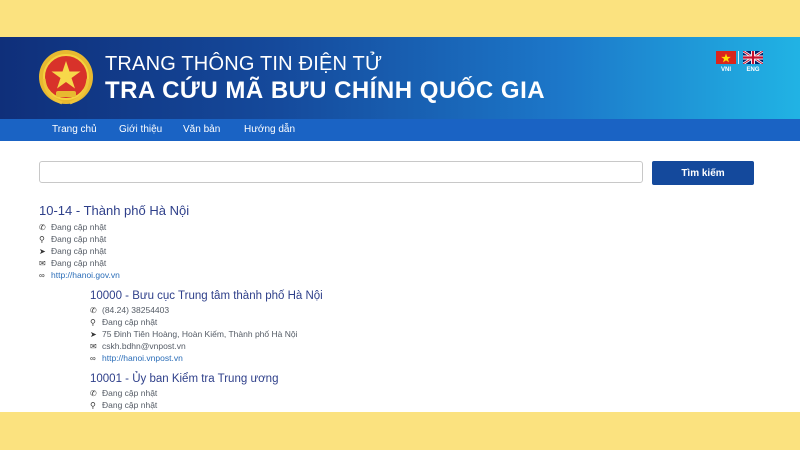 The image size is (800, 450). What do you see at coordinates (753, 57) in the screenshot?
I see `uk-flag-icon` at bounding box center [753, 57].